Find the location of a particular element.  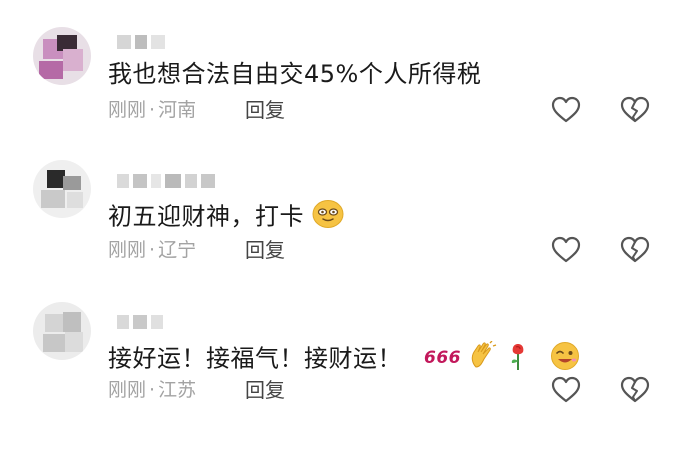

comment-meta: 刚刚 · 河南 is located at coordinates (152, 110).